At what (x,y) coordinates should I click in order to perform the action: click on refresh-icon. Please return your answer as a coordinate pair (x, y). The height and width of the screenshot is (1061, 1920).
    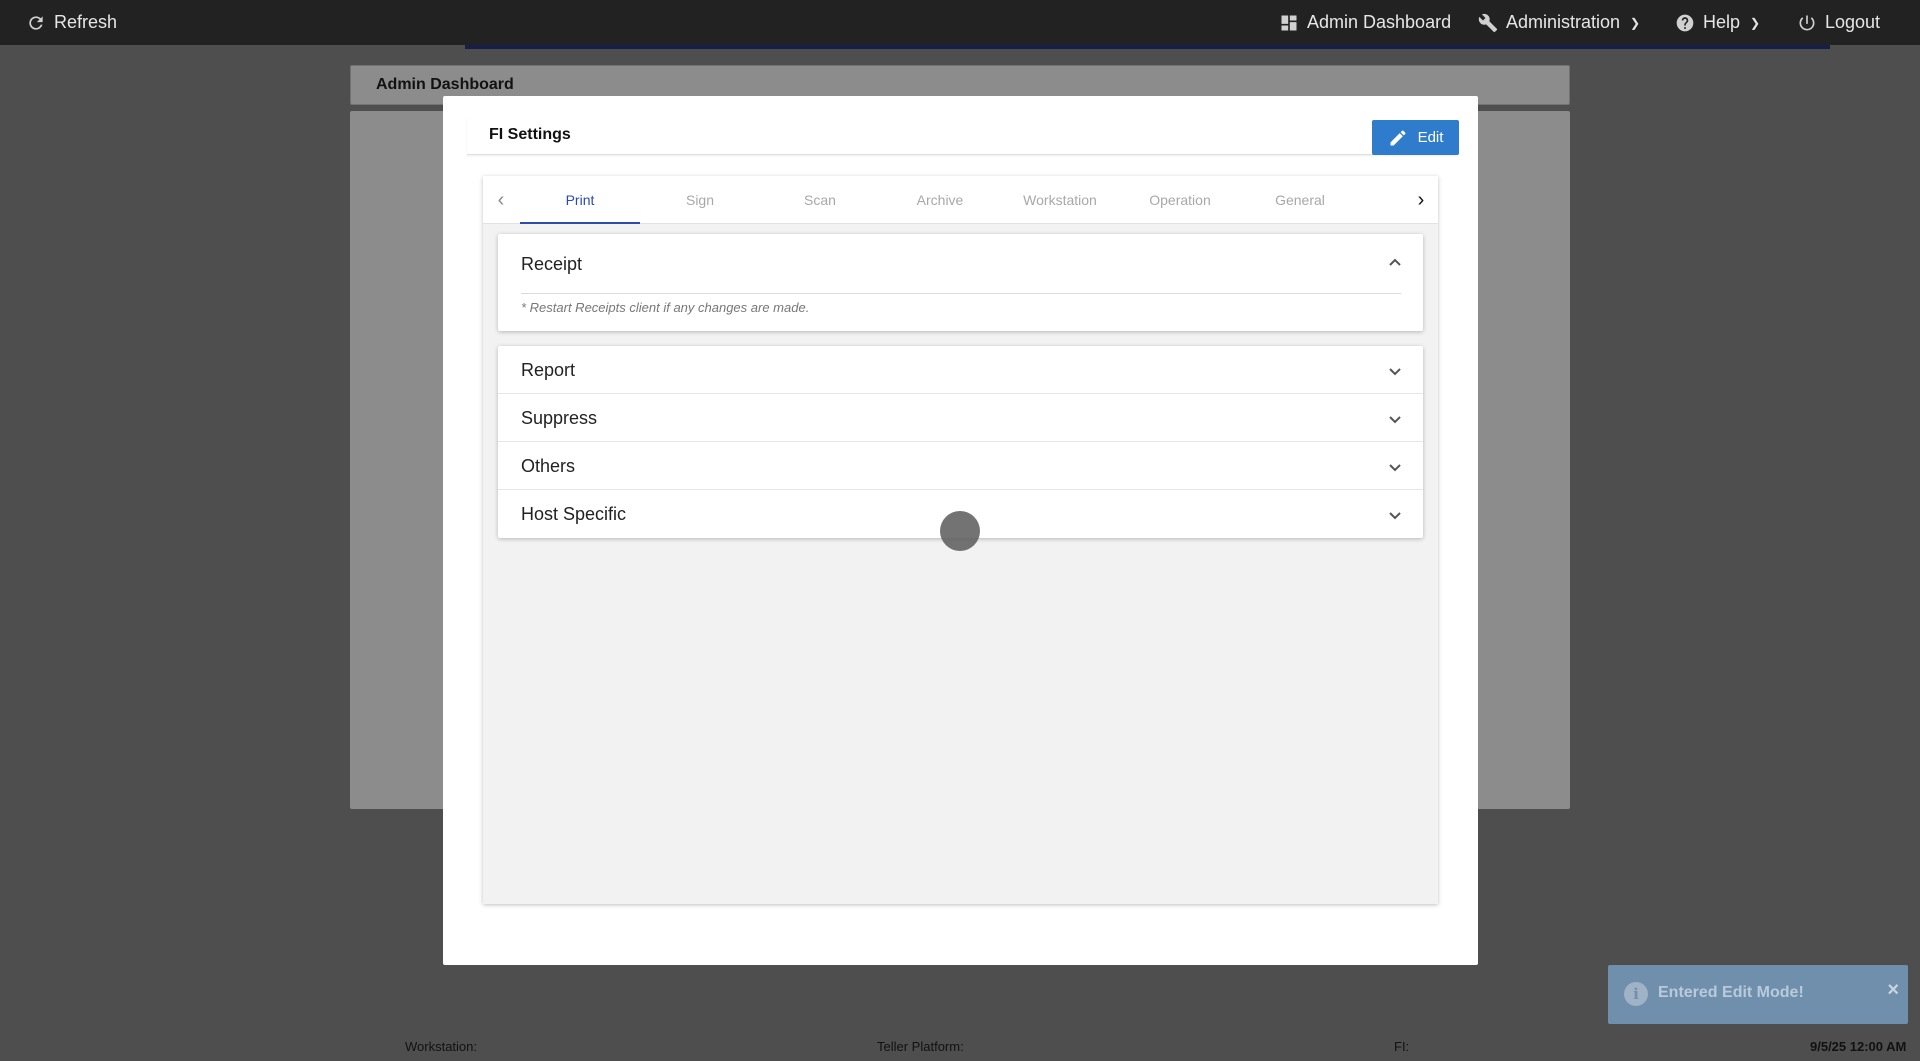
    Looking at the image, I should click on (36, 22).